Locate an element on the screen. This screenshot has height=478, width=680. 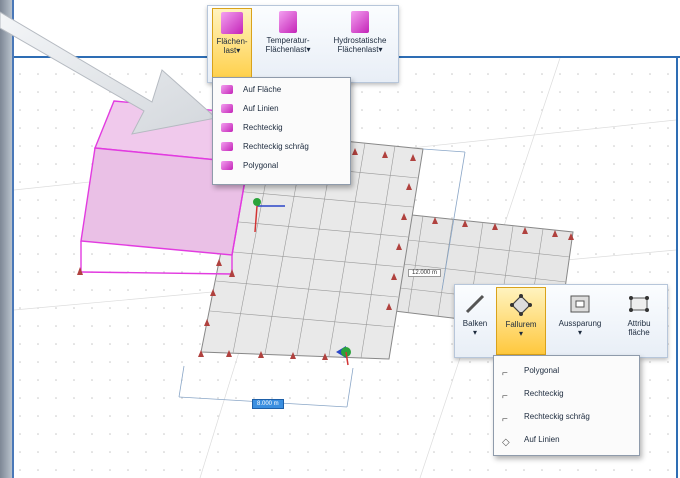
menu-item-rectangular-skew: Rechteckig schräg is located at coordinates (281, 146).